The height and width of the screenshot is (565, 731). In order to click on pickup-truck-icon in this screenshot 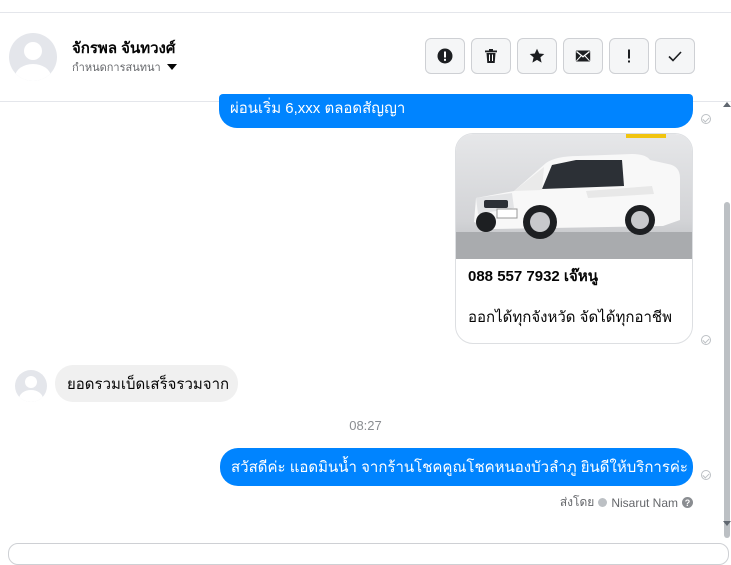, I will do `click(574, 196)`.